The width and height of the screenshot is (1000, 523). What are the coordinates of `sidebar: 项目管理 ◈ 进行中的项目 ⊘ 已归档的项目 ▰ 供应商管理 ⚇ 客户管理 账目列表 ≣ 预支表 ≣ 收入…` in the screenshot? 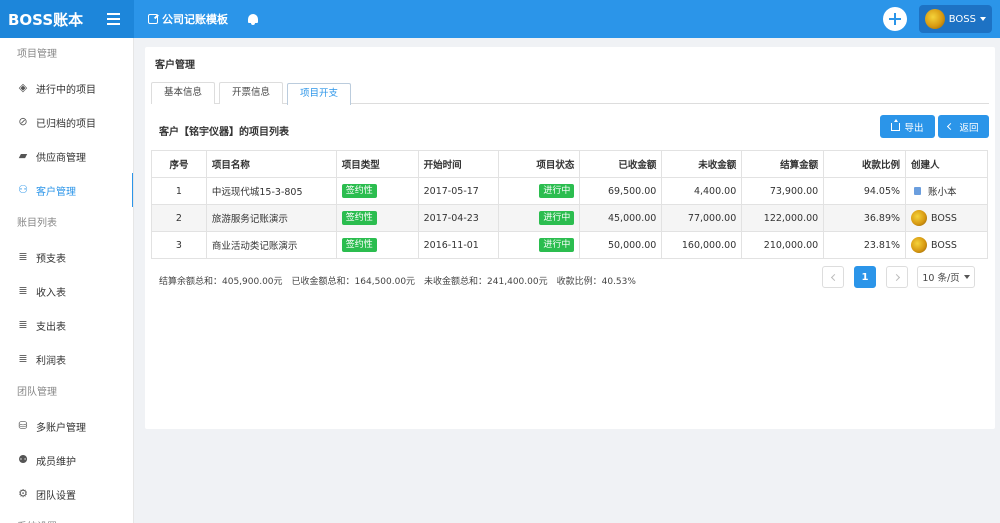 It's located at (67, 280).